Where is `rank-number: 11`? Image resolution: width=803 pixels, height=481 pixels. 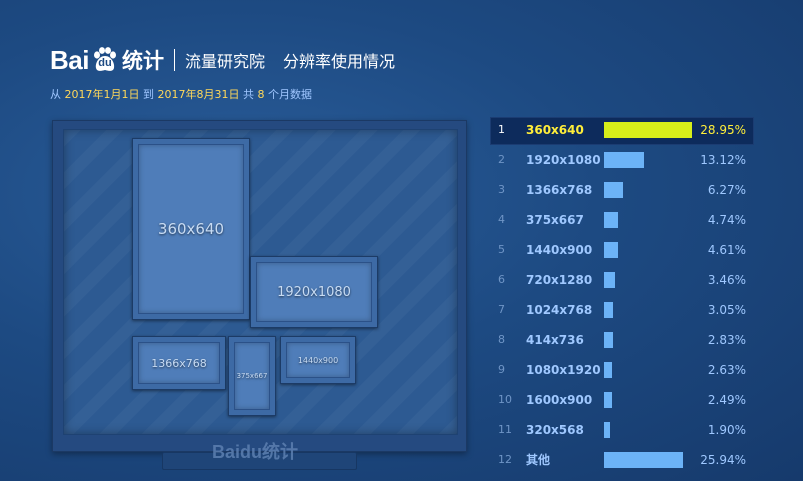
rank-number: 11 is located at coordinates (505, 429).